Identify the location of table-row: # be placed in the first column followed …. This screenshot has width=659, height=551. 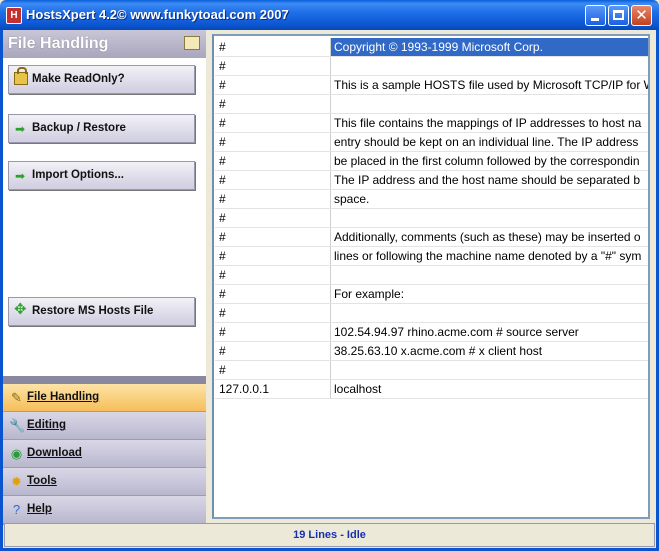
(431, 161).